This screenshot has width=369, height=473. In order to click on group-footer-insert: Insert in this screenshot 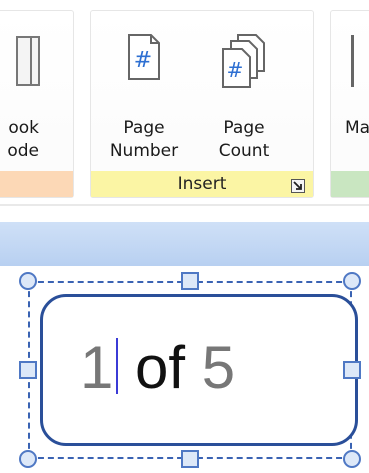, I will do `click(202, 184)`.